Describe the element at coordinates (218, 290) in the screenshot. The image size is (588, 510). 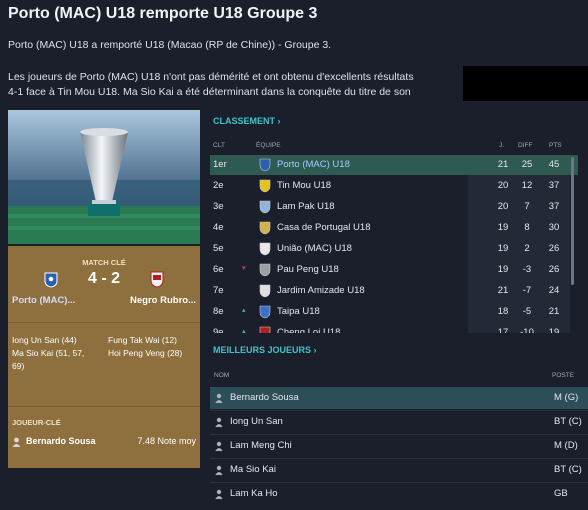
I see `standings-position: 7e` at that location.